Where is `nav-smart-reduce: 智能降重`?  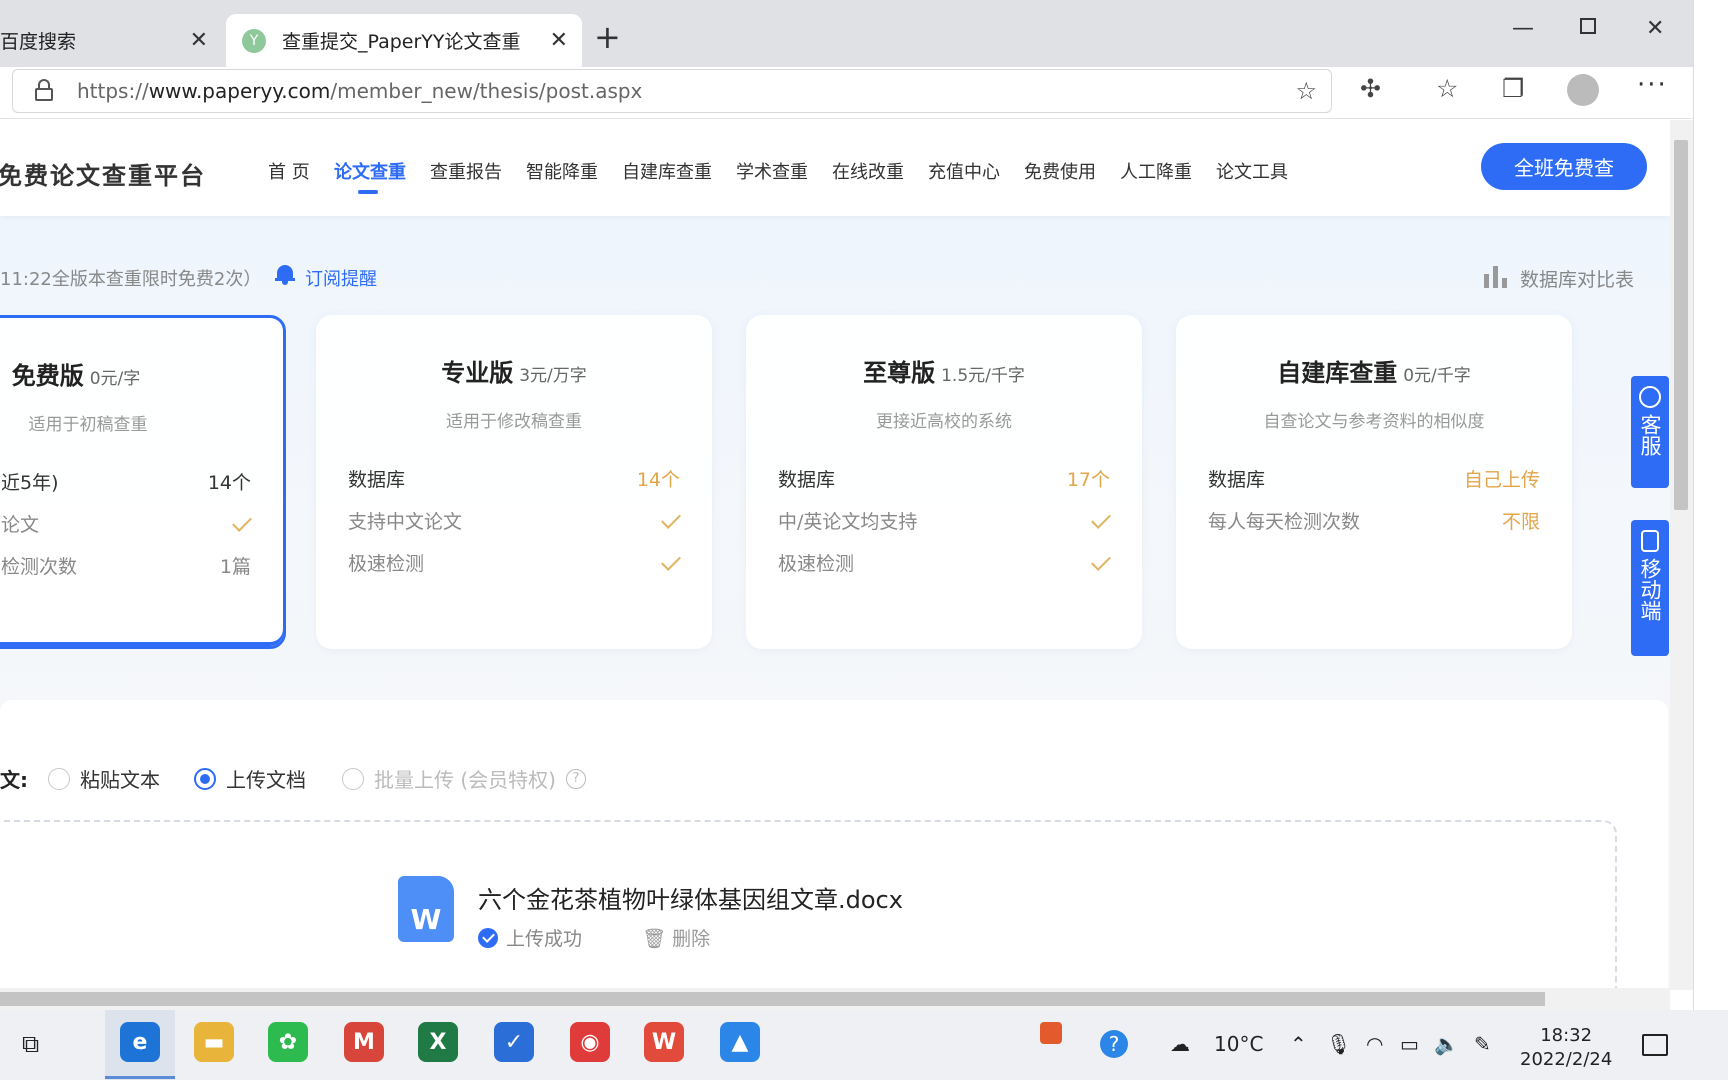
nav-smart-reduce: 智能降重 is located at coordinates (562, 171).